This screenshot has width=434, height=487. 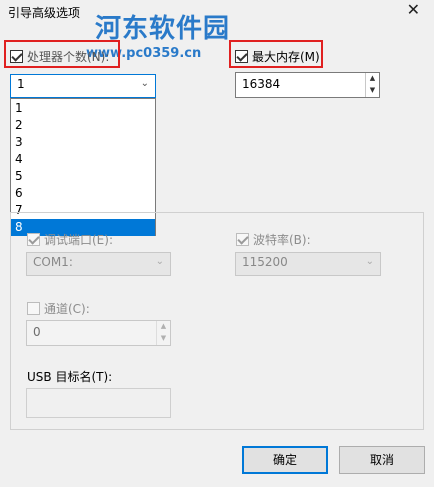 What do you see at coordinates (261, 84) in the screenshot?
I see `max-memory-value: 16384` at bounding box center [261, 84].